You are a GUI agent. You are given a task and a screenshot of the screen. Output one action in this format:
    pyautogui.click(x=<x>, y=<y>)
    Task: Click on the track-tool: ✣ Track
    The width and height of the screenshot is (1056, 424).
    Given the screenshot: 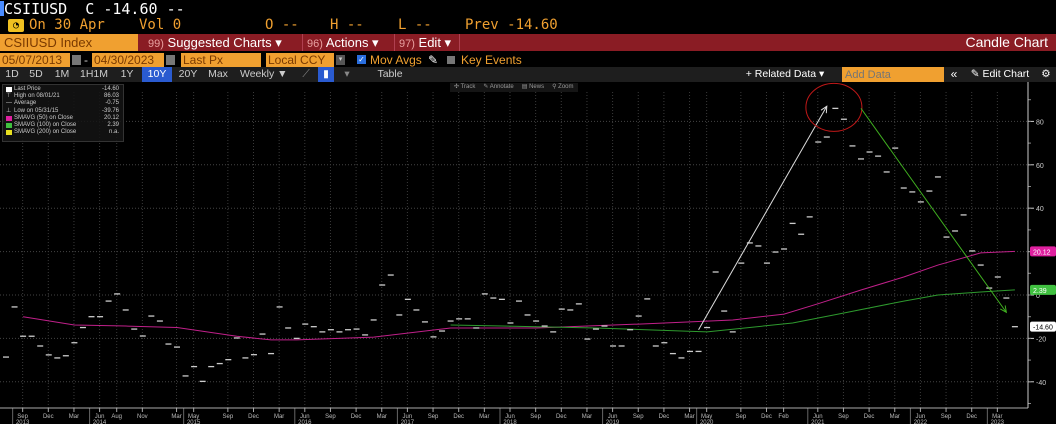 What is the action you would take?
    pyautogui.click(x=464, y=87)
    